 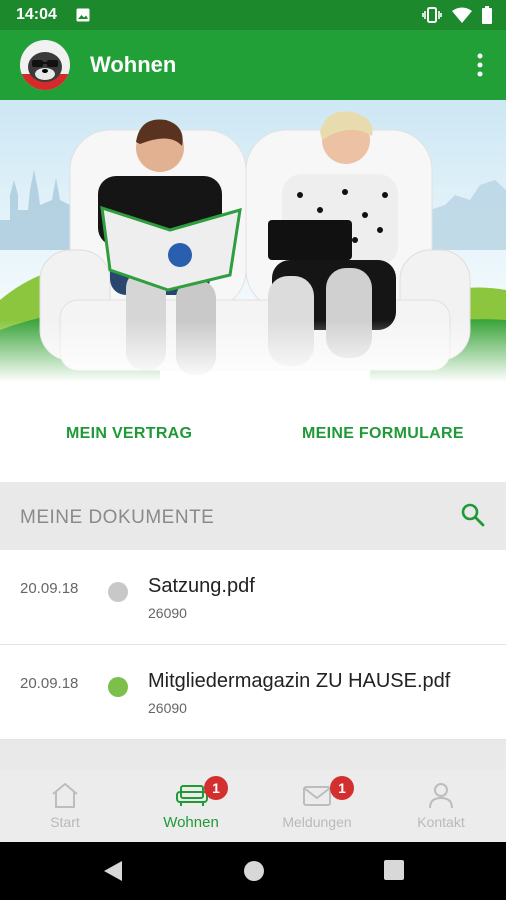 I want to click on nav-label: Wohnen, so click(x=191, y=822).